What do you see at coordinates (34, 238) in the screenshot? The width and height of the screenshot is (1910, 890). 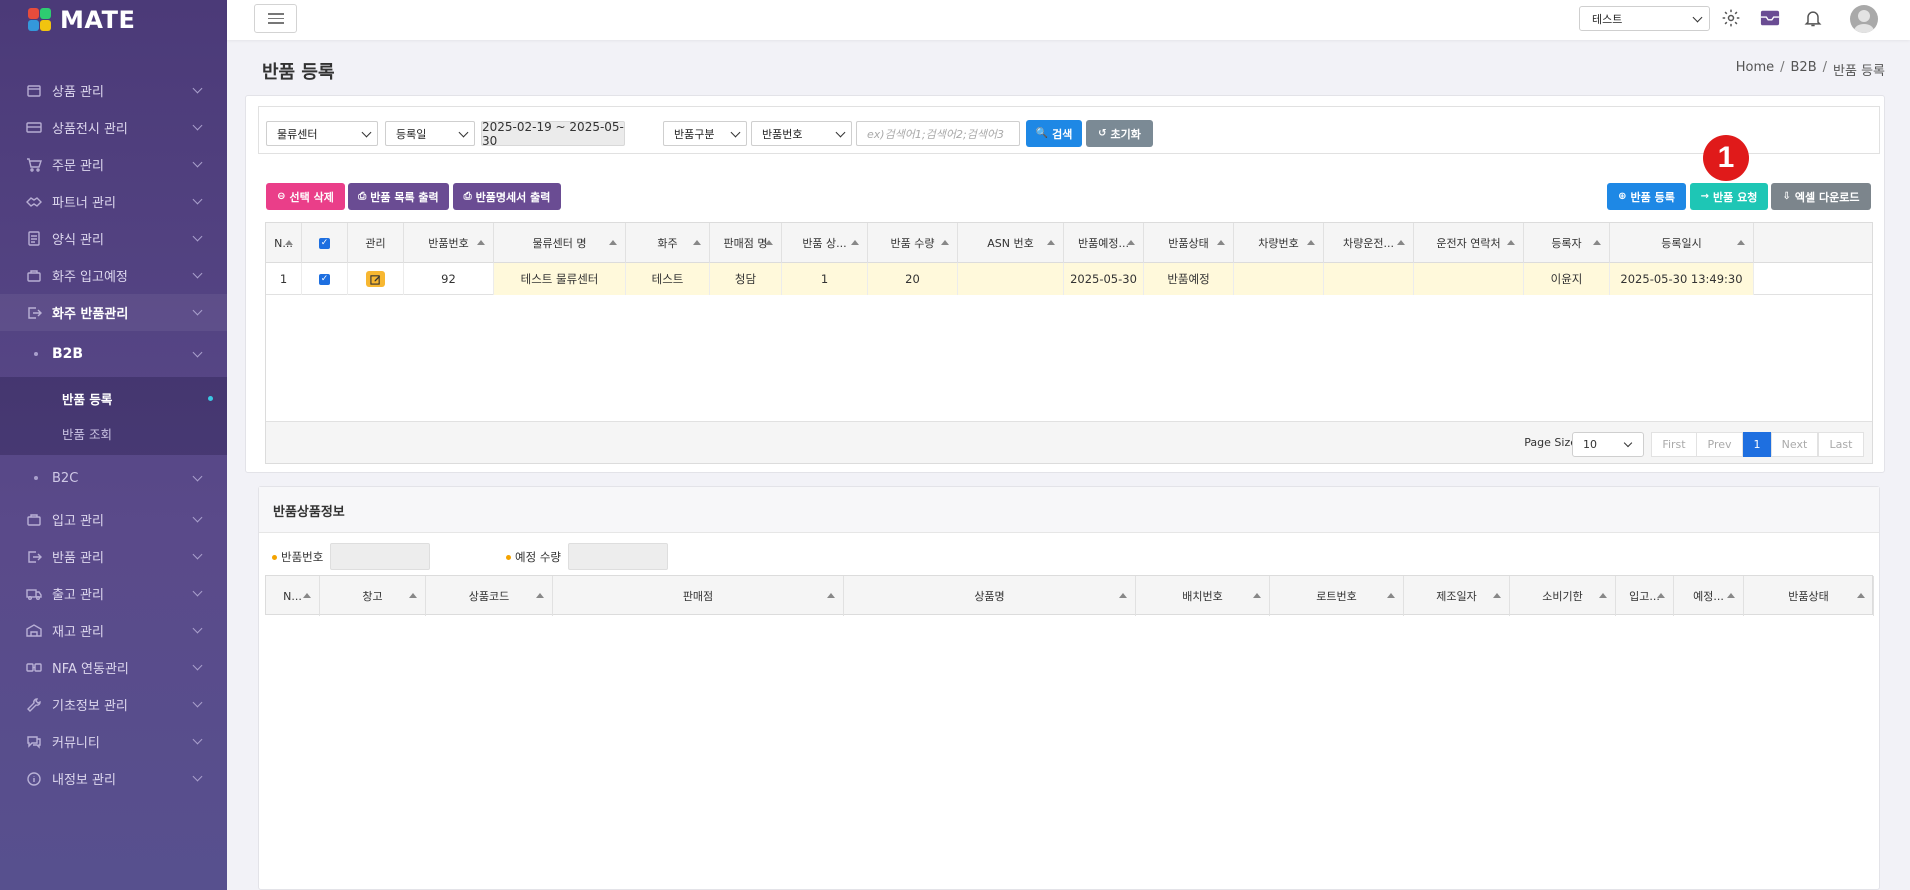 I see `document-icon` at bounding box center [34, 238].